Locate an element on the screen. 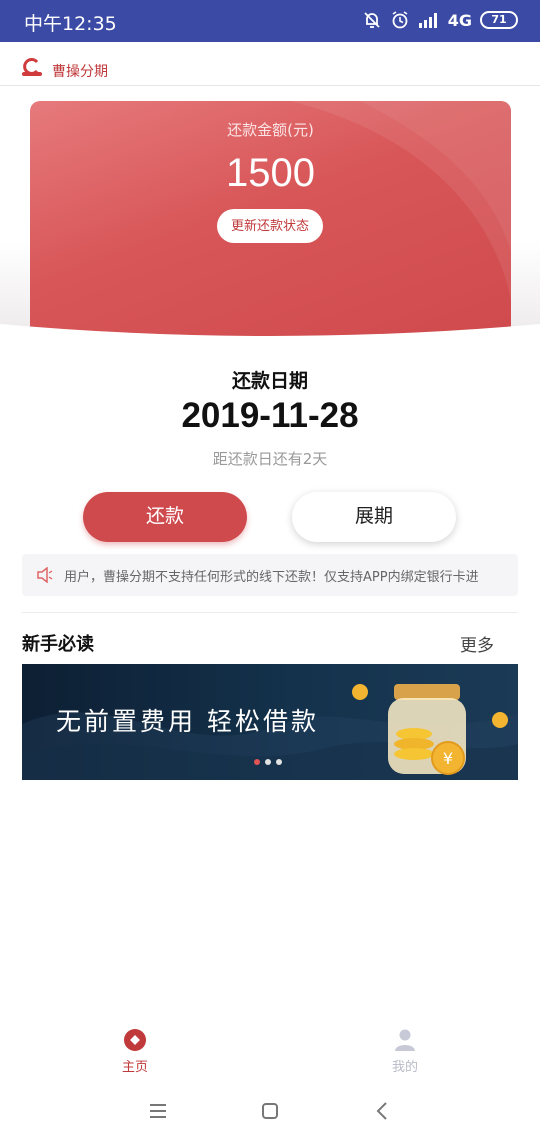 This screenshot has height=1140, width=540. amount-label: 还款金额(元) is located at coordinates (270, 130).